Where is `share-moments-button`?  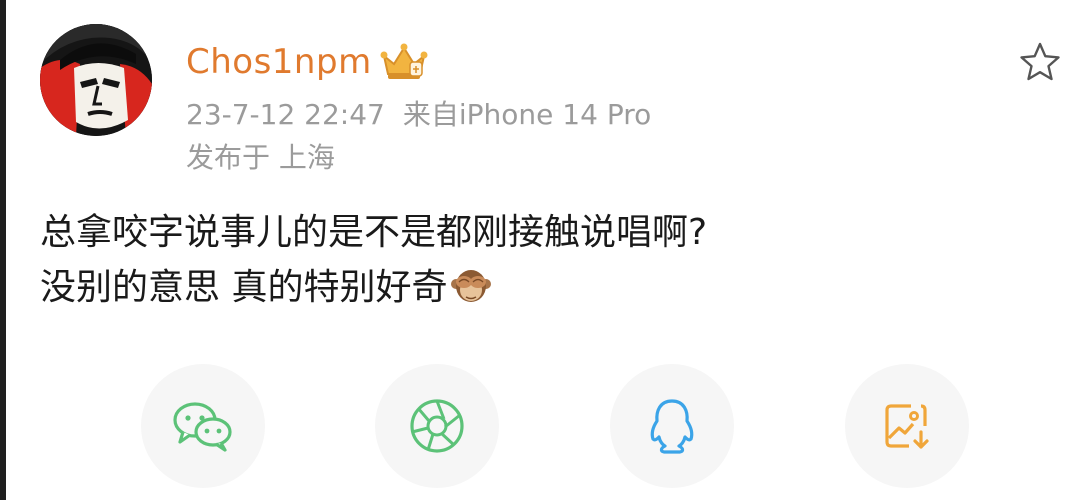
share-moments-button is located at coordinates (437, 426).